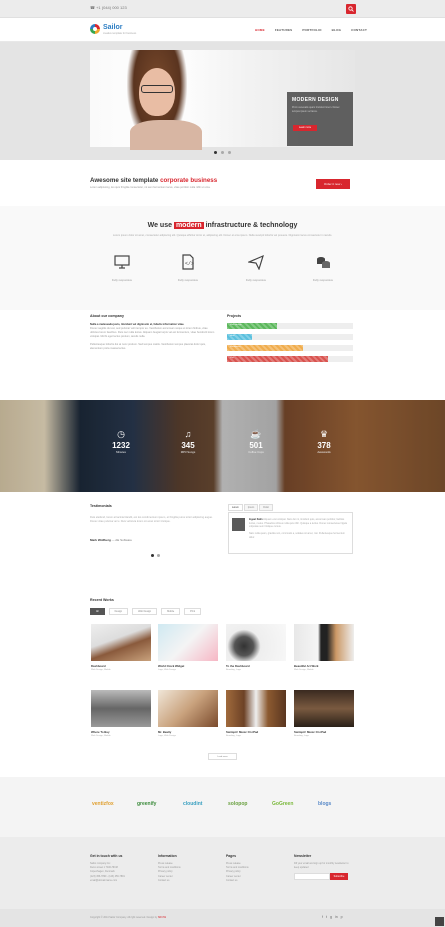 The height and width of the screenshot is (927, 445). What do you see at coordinates (266, 507) in the screenshot?
I see `tab-dolor: Dolor` at bounding box center [266, 507].